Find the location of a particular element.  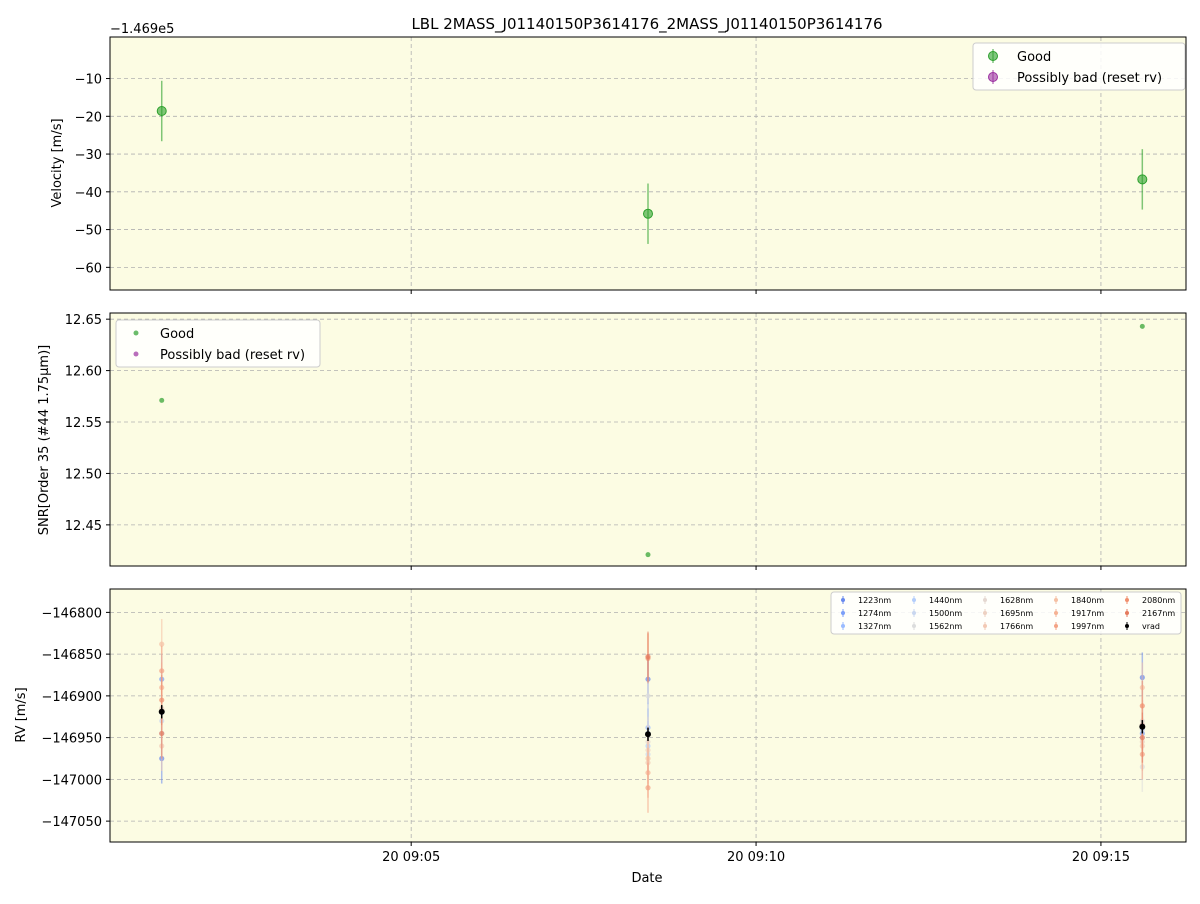

y-tick-label: −60 is located at coordinates (88, 268).